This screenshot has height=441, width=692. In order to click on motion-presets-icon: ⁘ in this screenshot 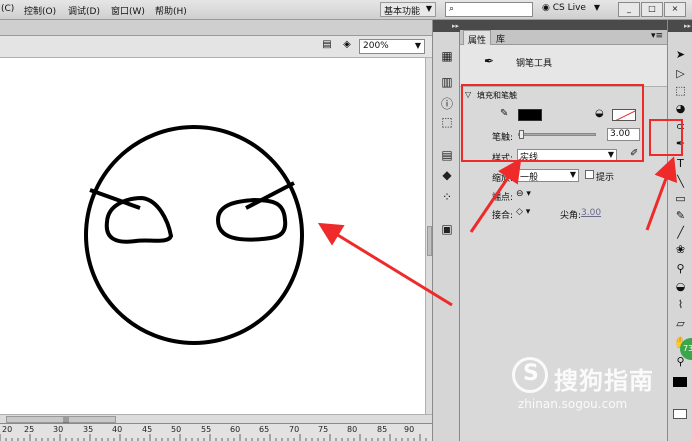, I will do `click(447, 199)`.